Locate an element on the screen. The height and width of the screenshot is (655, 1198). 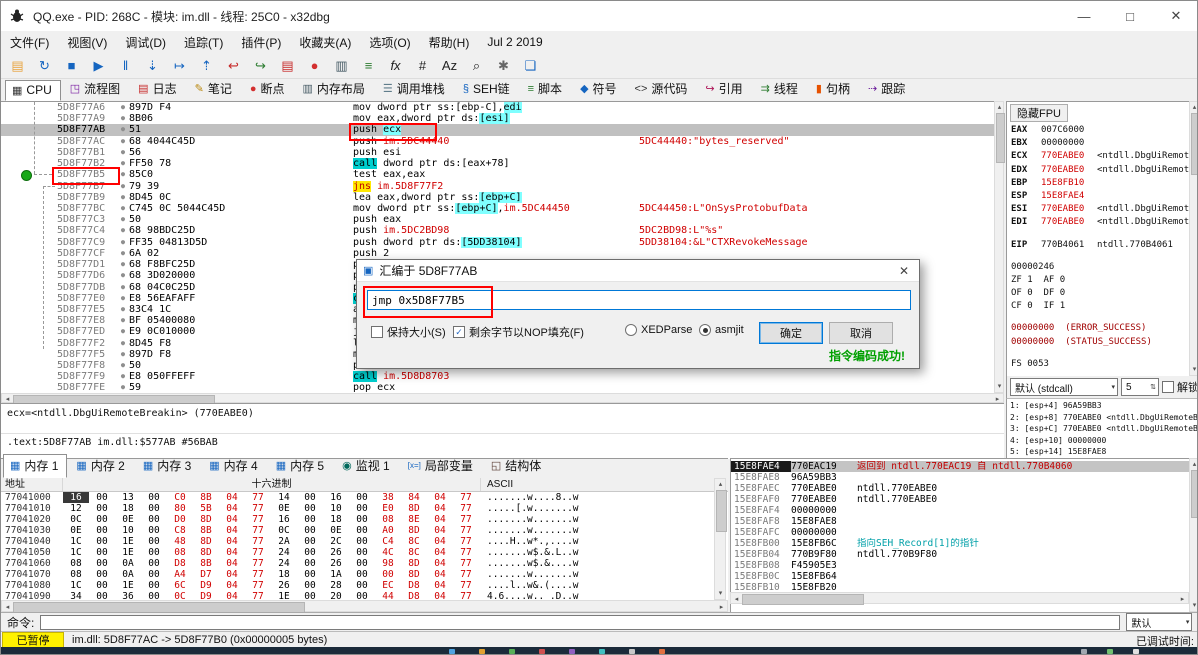
nop-fill-option: ✓ 剩余字节以NOP填充(F) is located at coordinates (518, 332).